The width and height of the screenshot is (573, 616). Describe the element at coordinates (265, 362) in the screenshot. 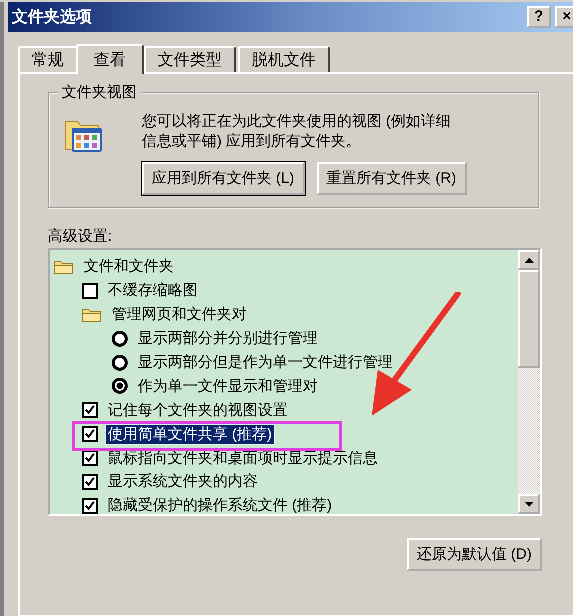

I see `option-label: 显示两部分但是作为单一文件进行管理` at that location.